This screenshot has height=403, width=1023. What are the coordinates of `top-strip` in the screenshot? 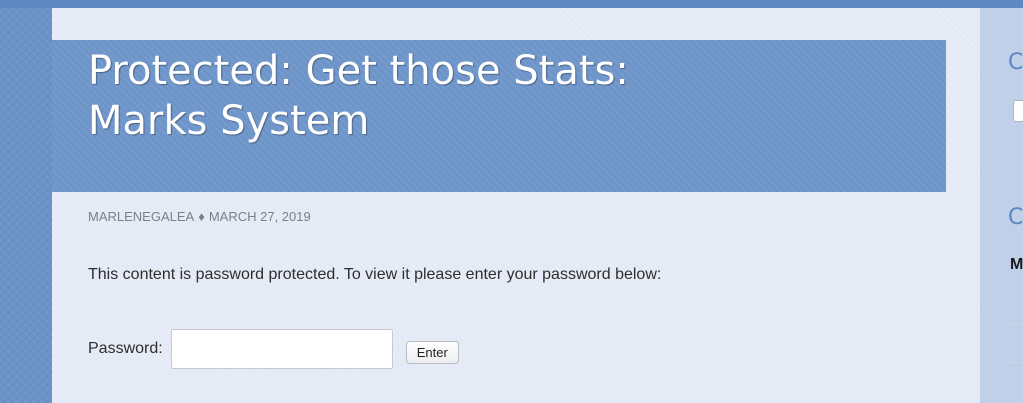 It's located at (511, 4).